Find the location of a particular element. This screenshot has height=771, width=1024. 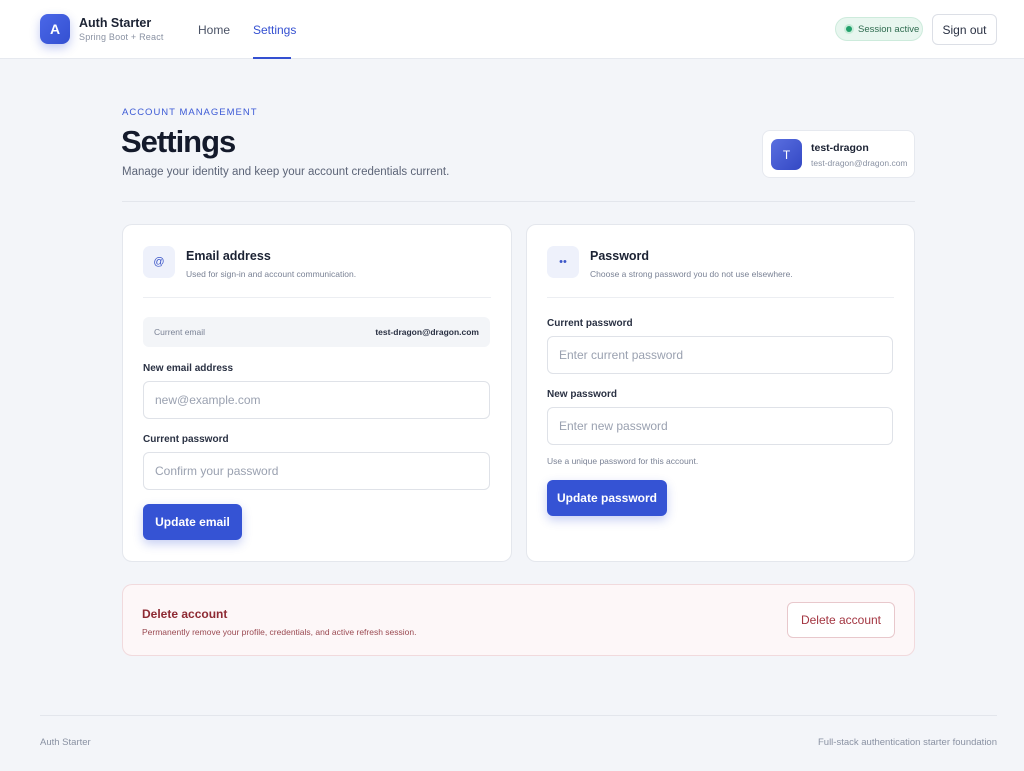

email-card-title: Email address is located at coordinates (228, 256).